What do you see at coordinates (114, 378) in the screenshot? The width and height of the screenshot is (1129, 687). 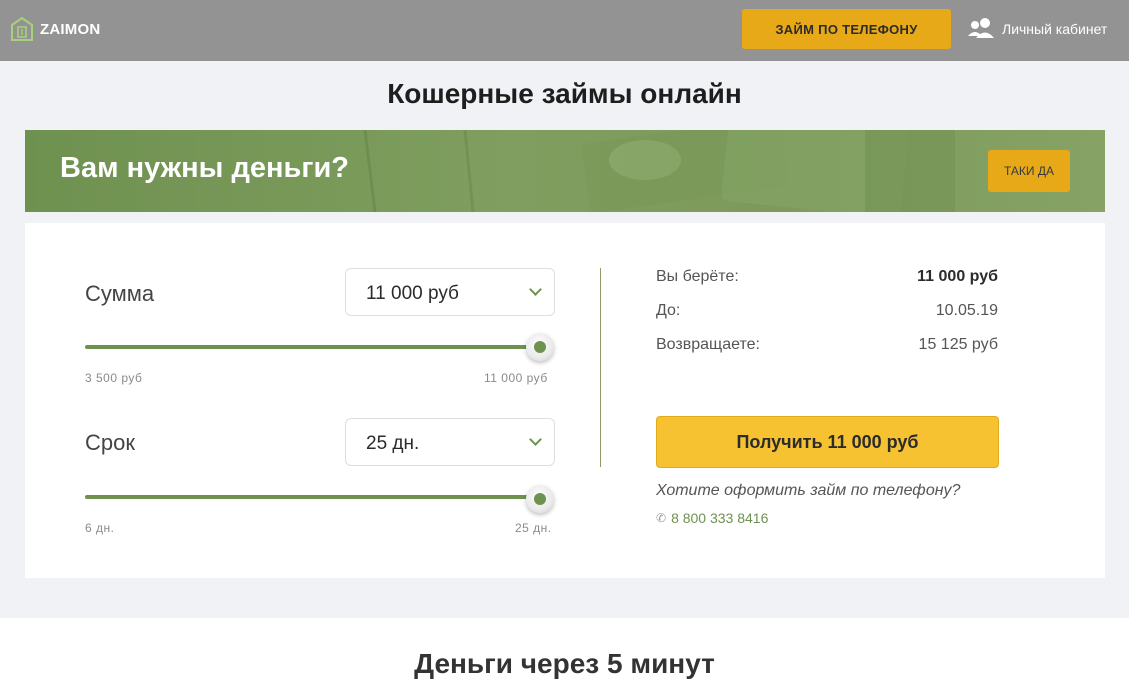 I see `amount-min-label: 3 500 руб` at bounding box center [114, 378].